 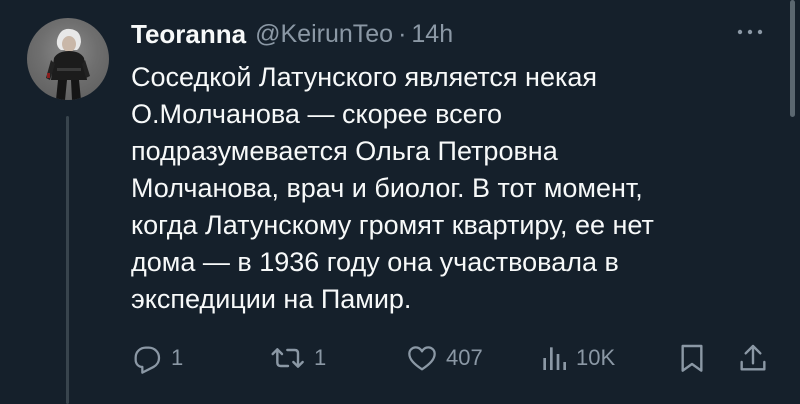 What do you see at coordinates (387, 188) in the screenshot?
I see `tweet-text-line: Молчанова, врач и биолог. В тот момент,` at bounding box center [387, 188].